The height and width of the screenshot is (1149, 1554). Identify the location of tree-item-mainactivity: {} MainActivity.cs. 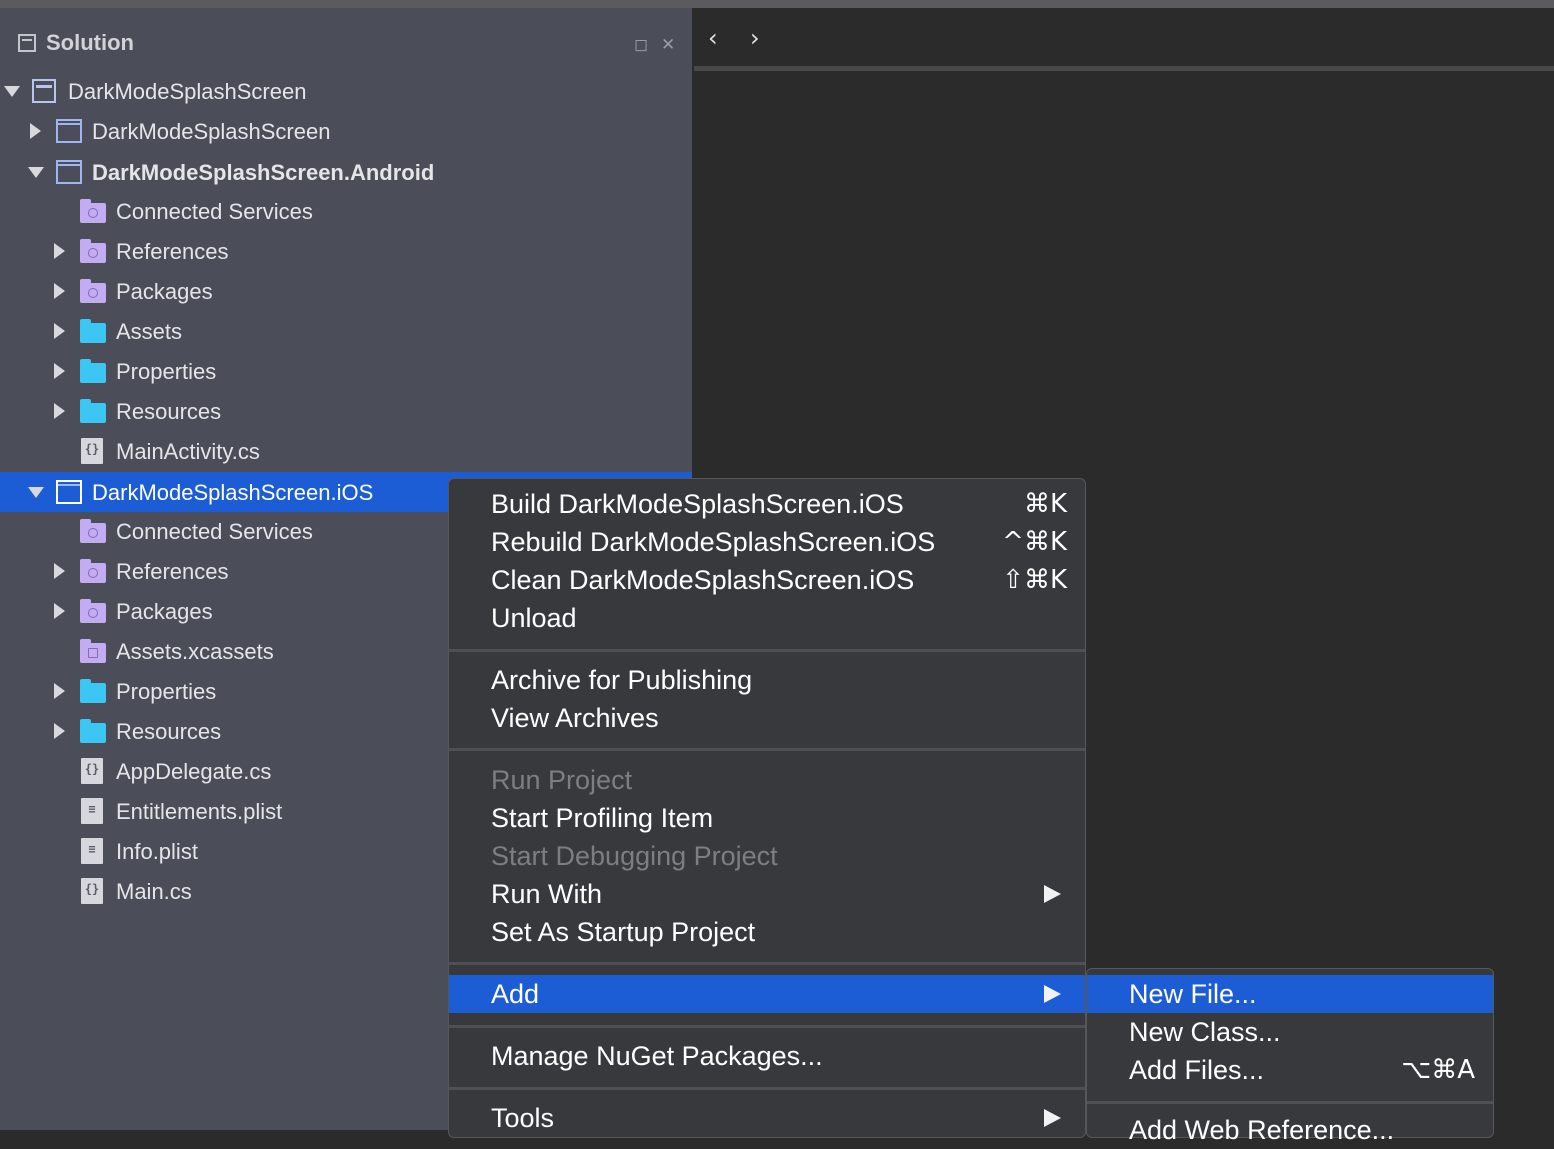
(346, 451).